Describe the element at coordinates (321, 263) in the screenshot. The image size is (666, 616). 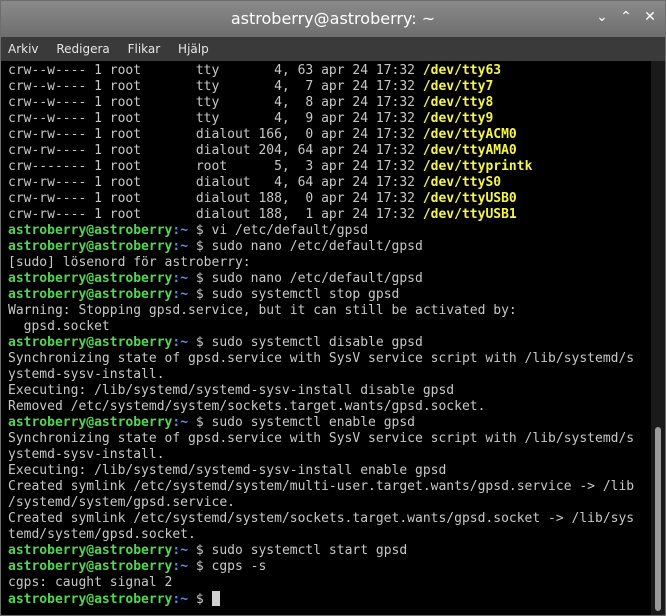
I see `terminal-line: [sudo] lösenord för astroberry:` at that location.